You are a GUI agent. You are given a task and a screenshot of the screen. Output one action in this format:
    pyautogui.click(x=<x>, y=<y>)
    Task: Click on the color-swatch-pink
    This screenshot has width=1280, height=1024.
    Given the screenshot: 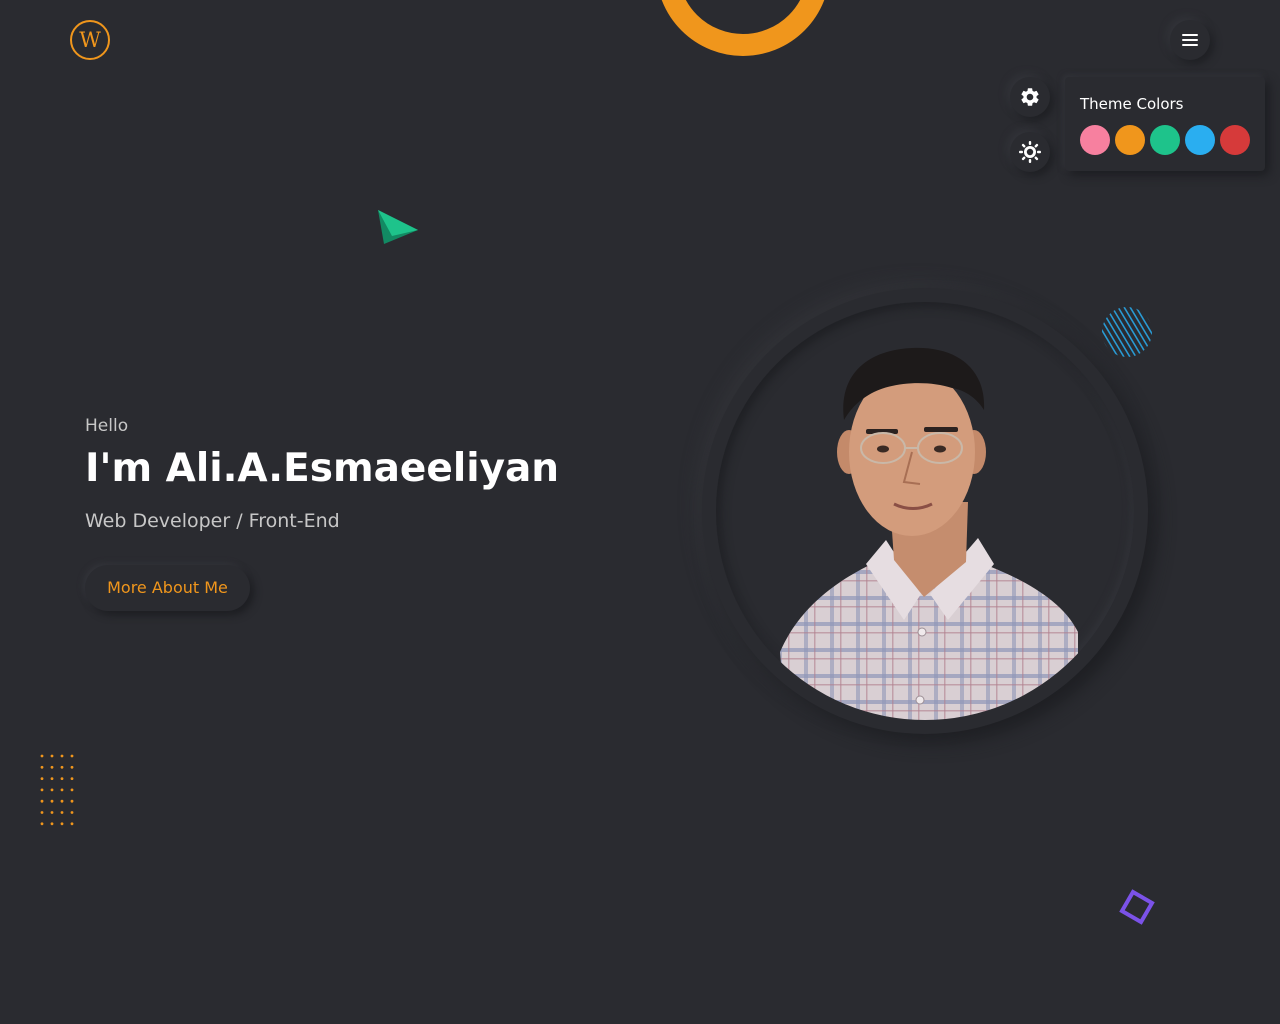 What is the action you would take?
    pyautogui.click(x=1095, y=140)
    